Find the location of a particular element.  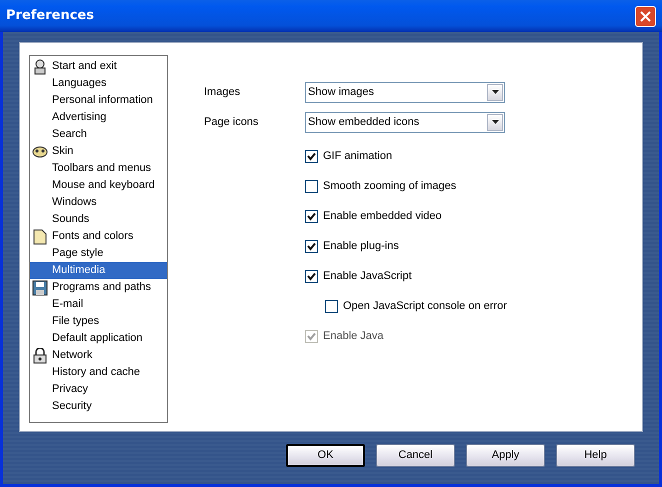

person-icon is located at coordinates (40, 66).